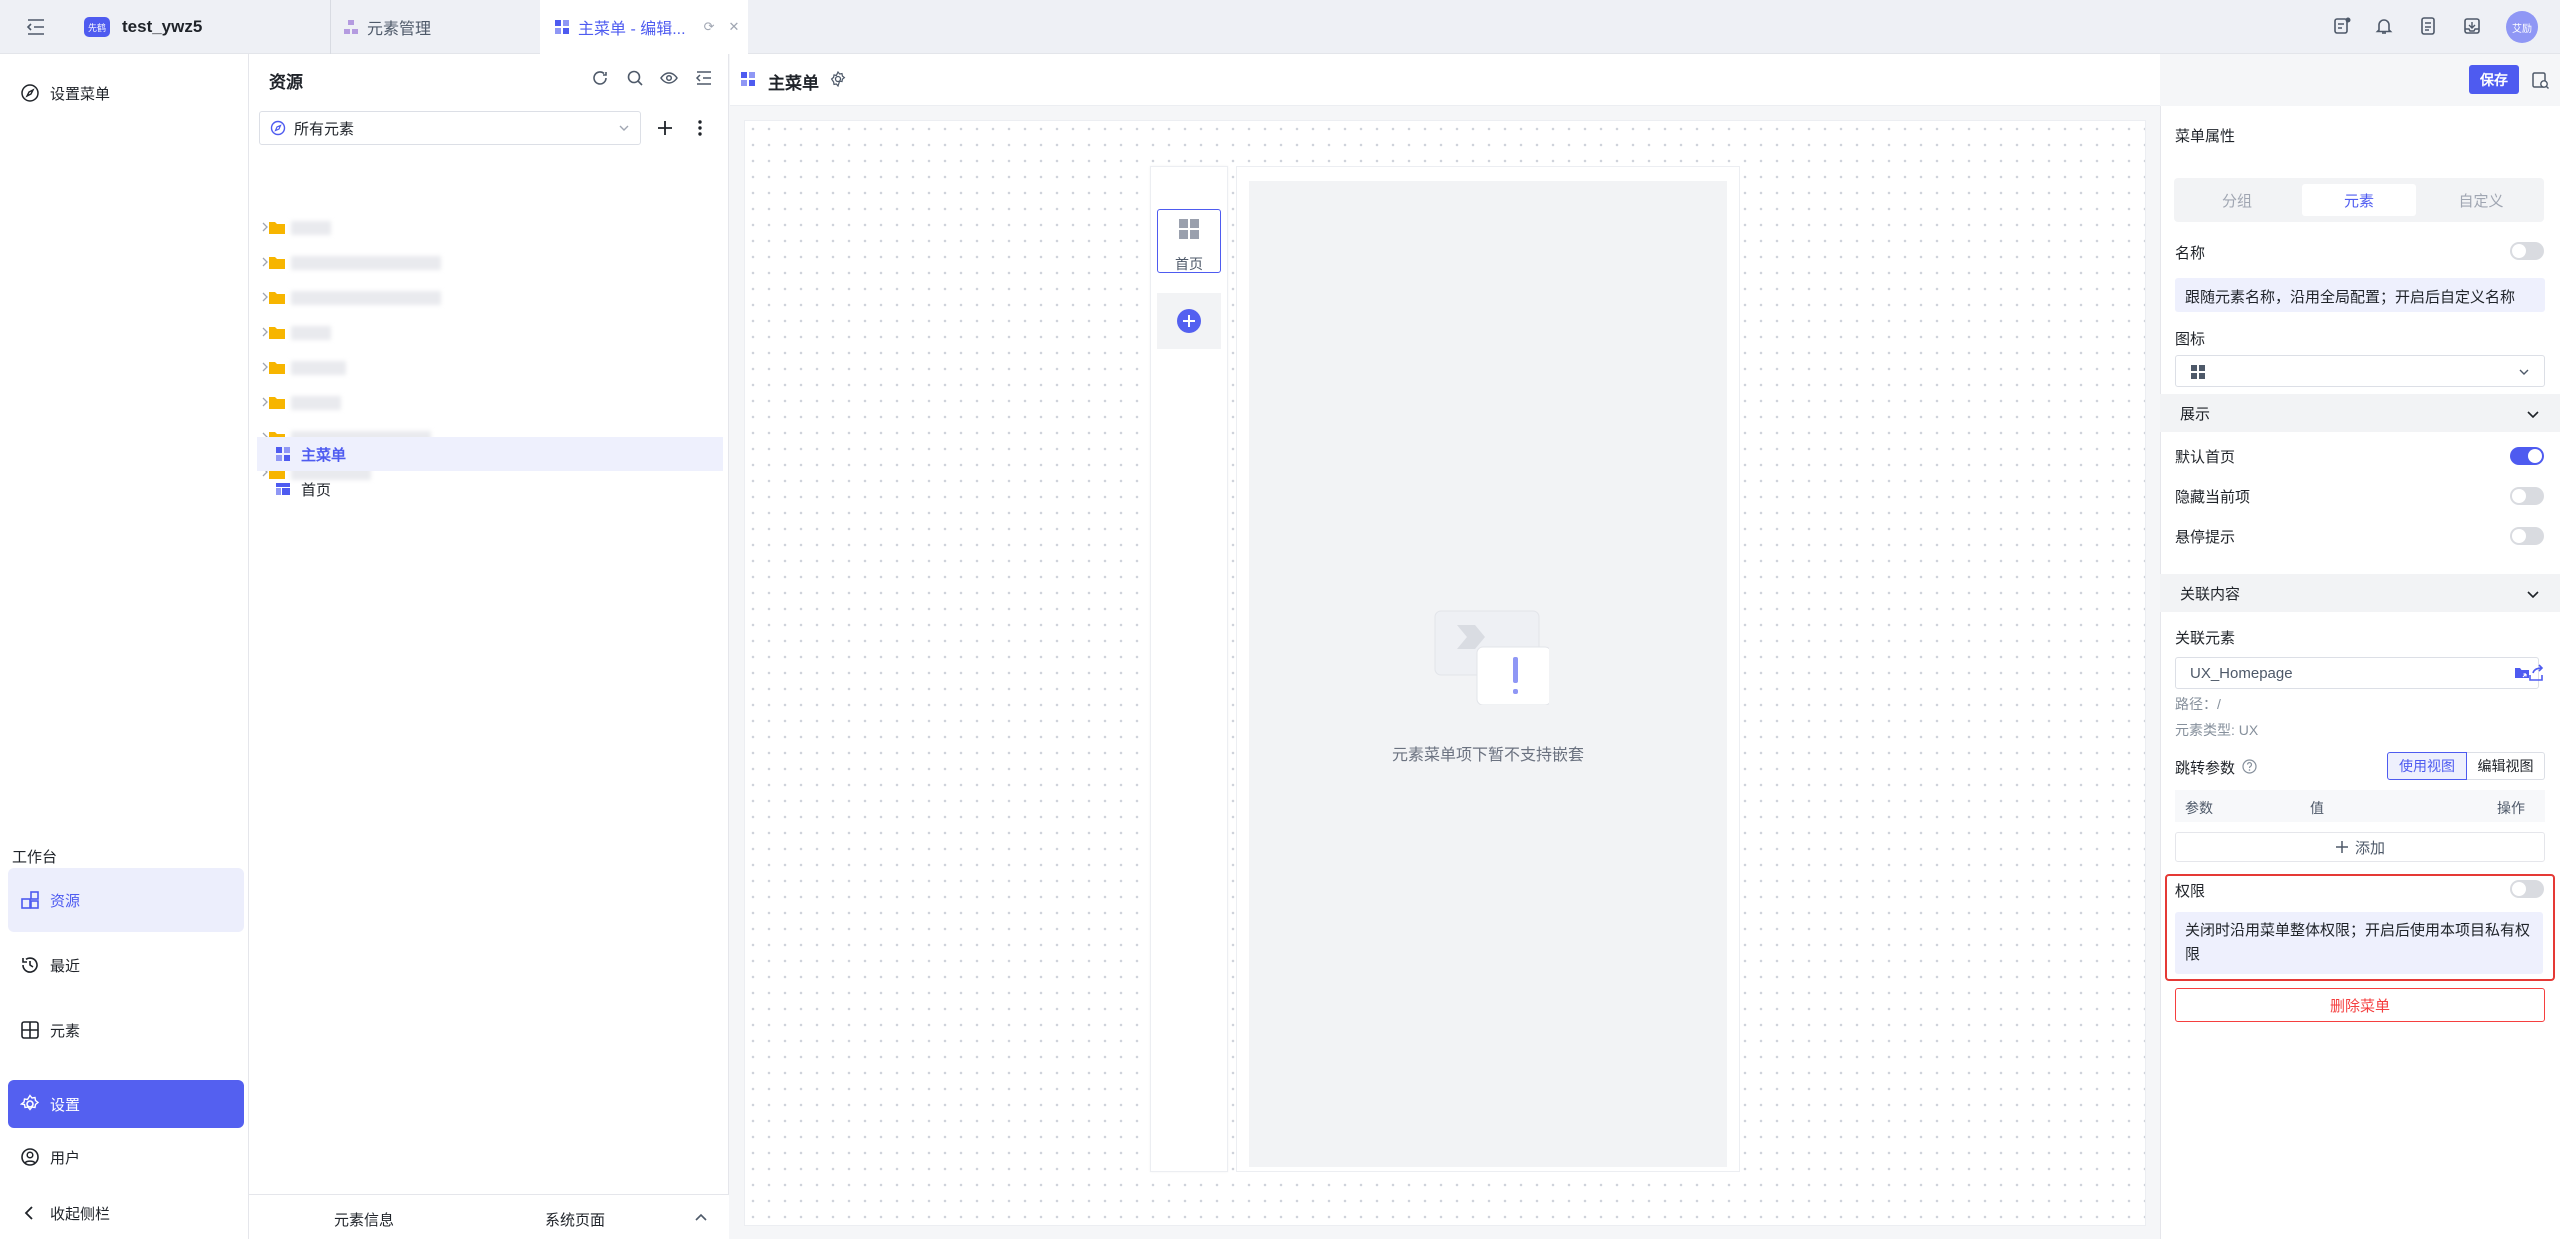 This screenshot has height=1239, width=2560. Describe the element at coordinates (635, 78) in the screenshot. I see `search-icon` at that location.